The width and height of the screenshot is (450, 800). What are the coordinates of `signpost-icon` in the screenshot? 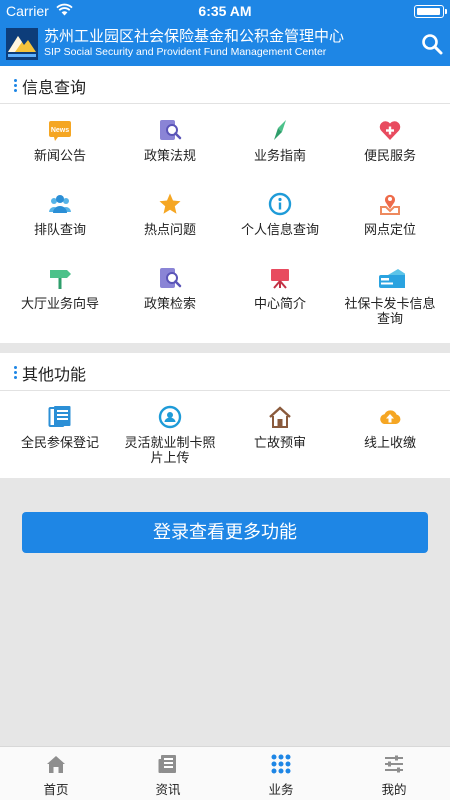 It's located at (60, 279).